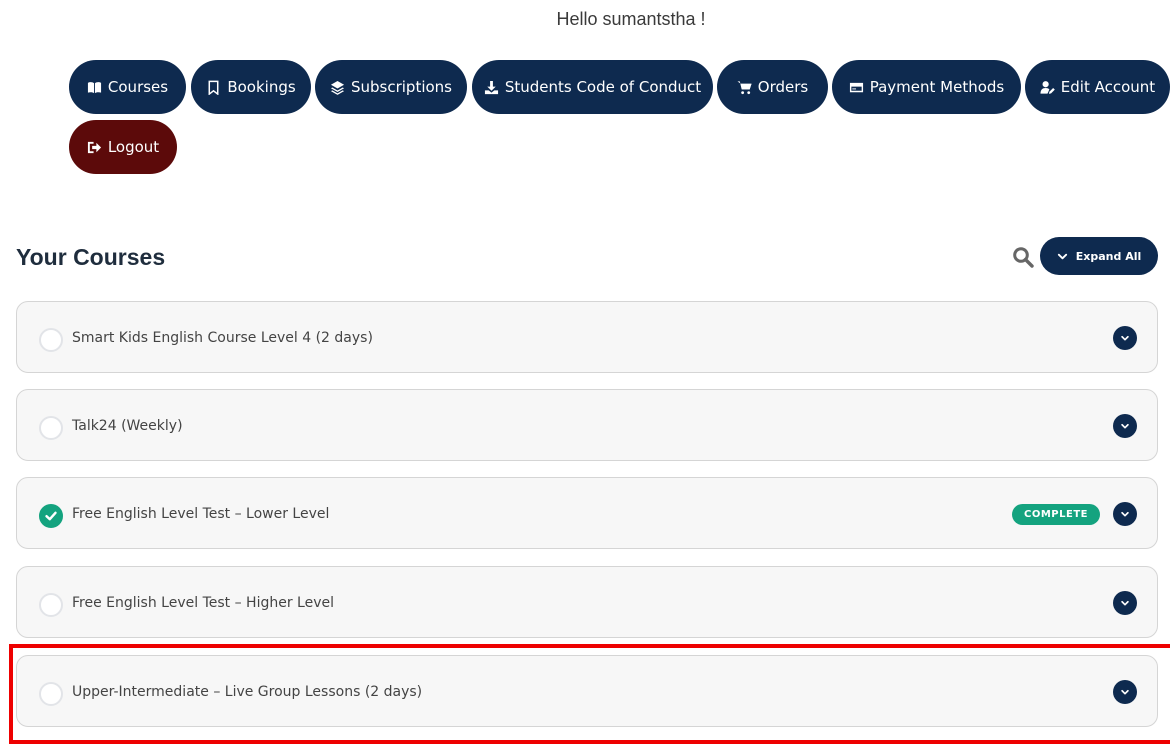 The height and width of the screenshot is (744, 1170). I want to click on courses-button: Courses, so click(127, 87).